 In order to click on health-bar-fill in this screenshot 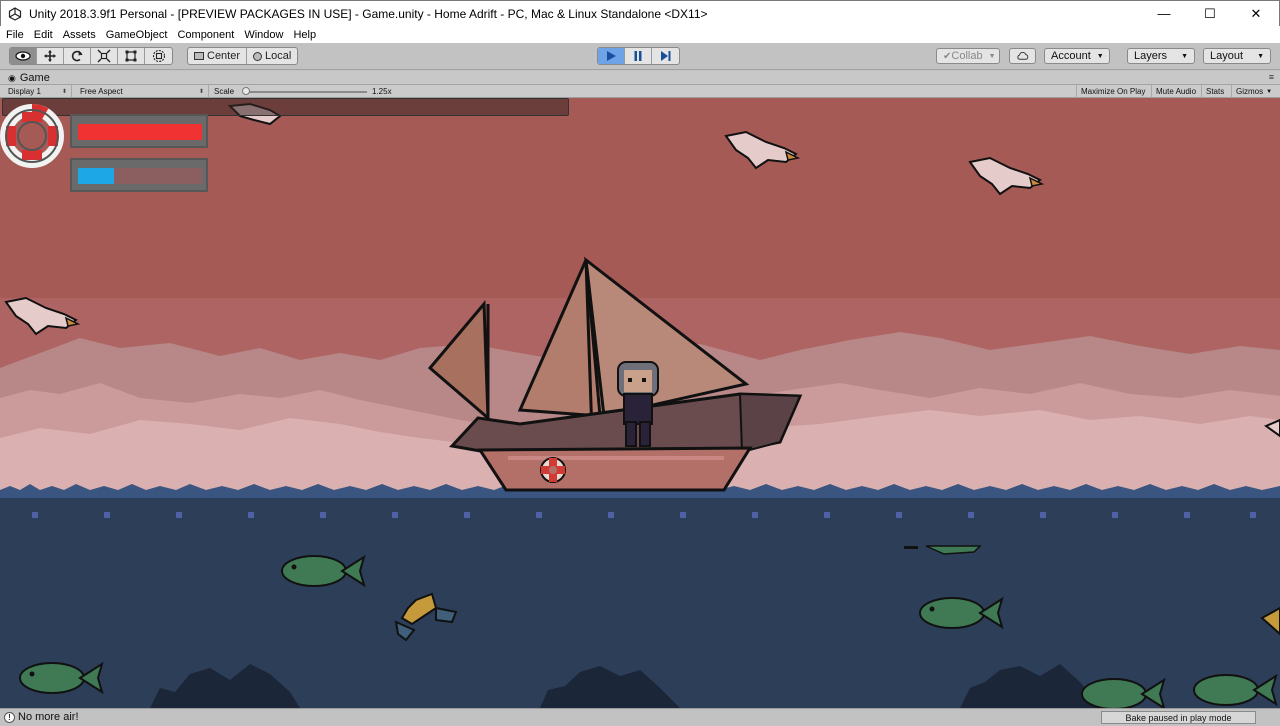, I will do `click(140, 132)`.